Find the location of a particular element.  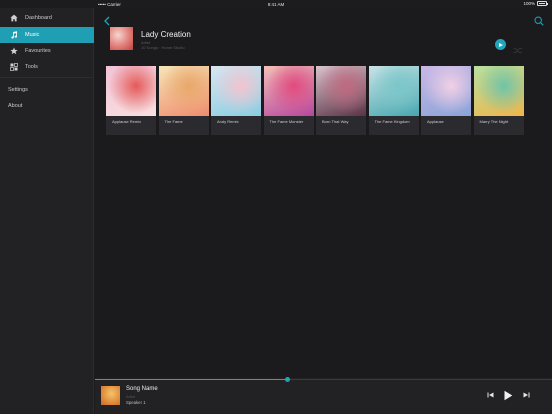

sidebar-item-label: Dashboard is located at coordinates (38, 18).